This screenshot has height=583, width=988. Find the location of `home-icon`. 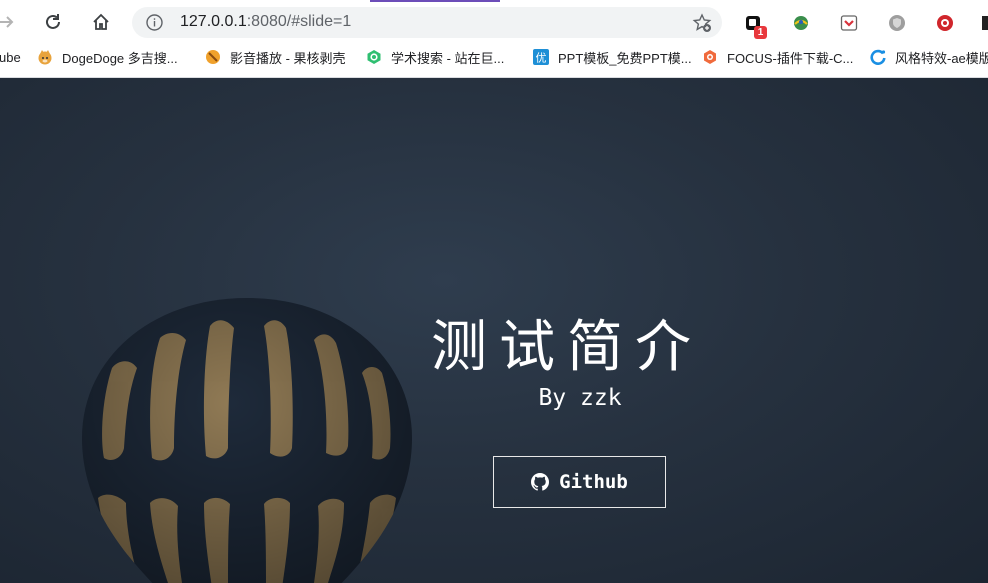

home-icon is located at coordinates (101, 21).